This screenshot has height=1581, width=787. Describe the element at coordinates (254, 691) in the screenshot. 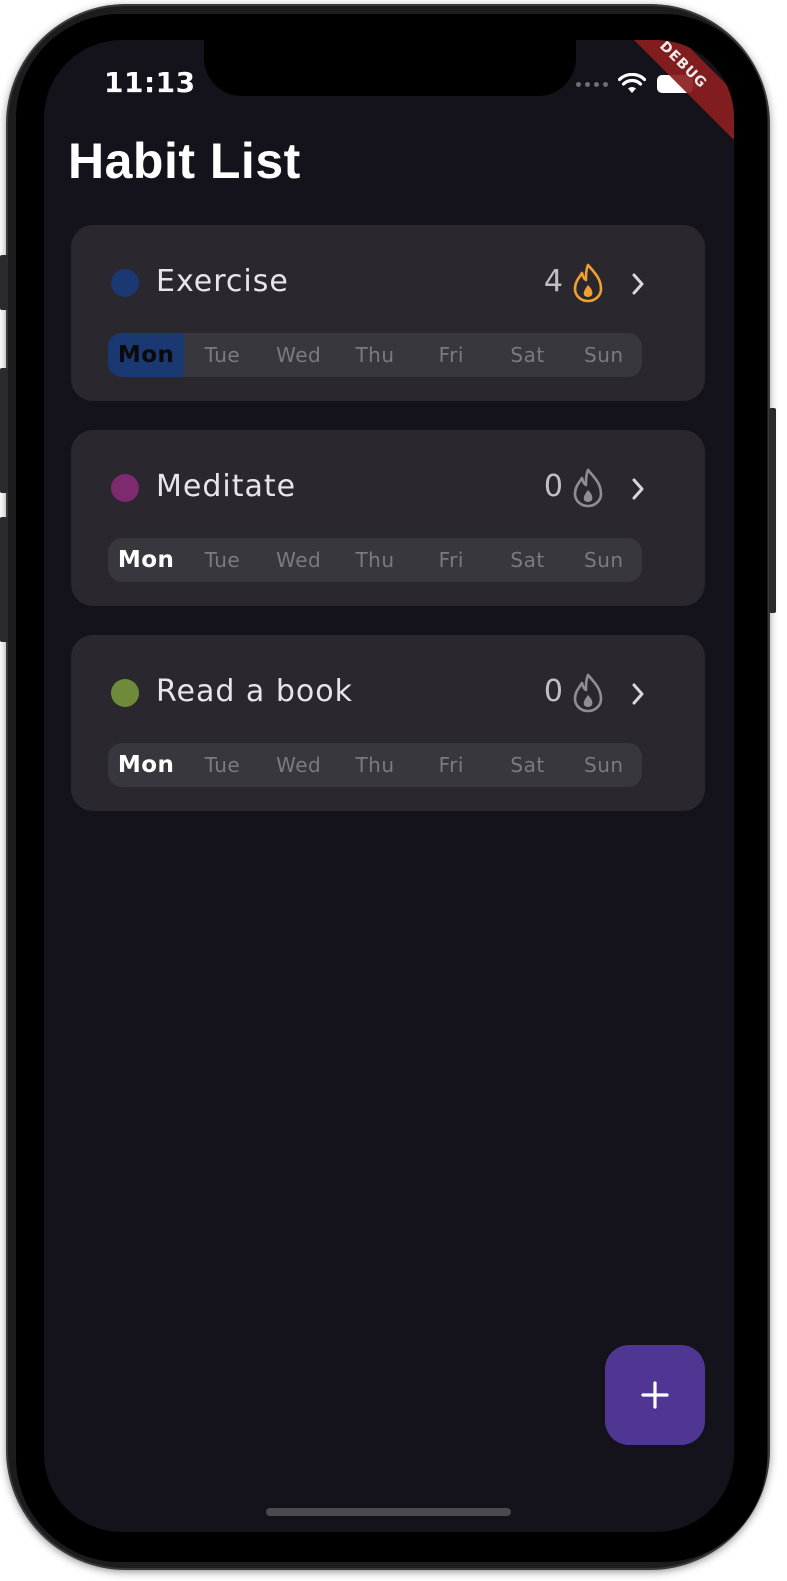

I see `habit-name: Read a book` at that location.